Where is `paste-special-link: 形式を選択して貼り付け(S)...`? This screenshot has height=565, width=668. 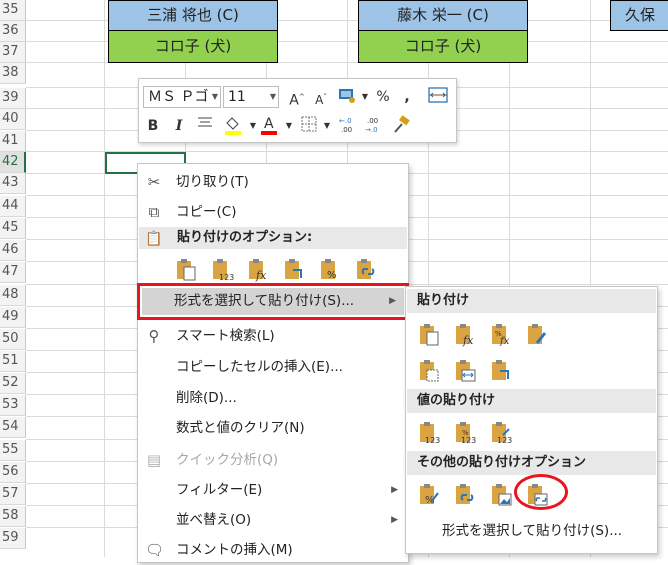 paste-special-link: 形式を選択して貼り付け(S)... is located at coordinates (532, 531).